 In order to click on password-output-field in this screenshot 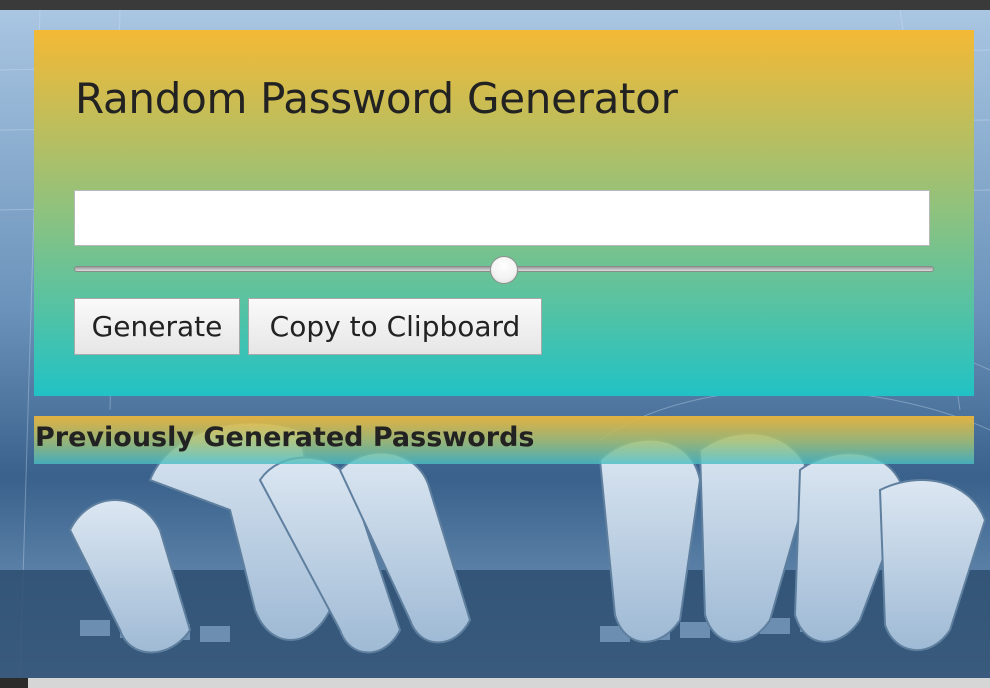, I will do `click(502, 218)`.